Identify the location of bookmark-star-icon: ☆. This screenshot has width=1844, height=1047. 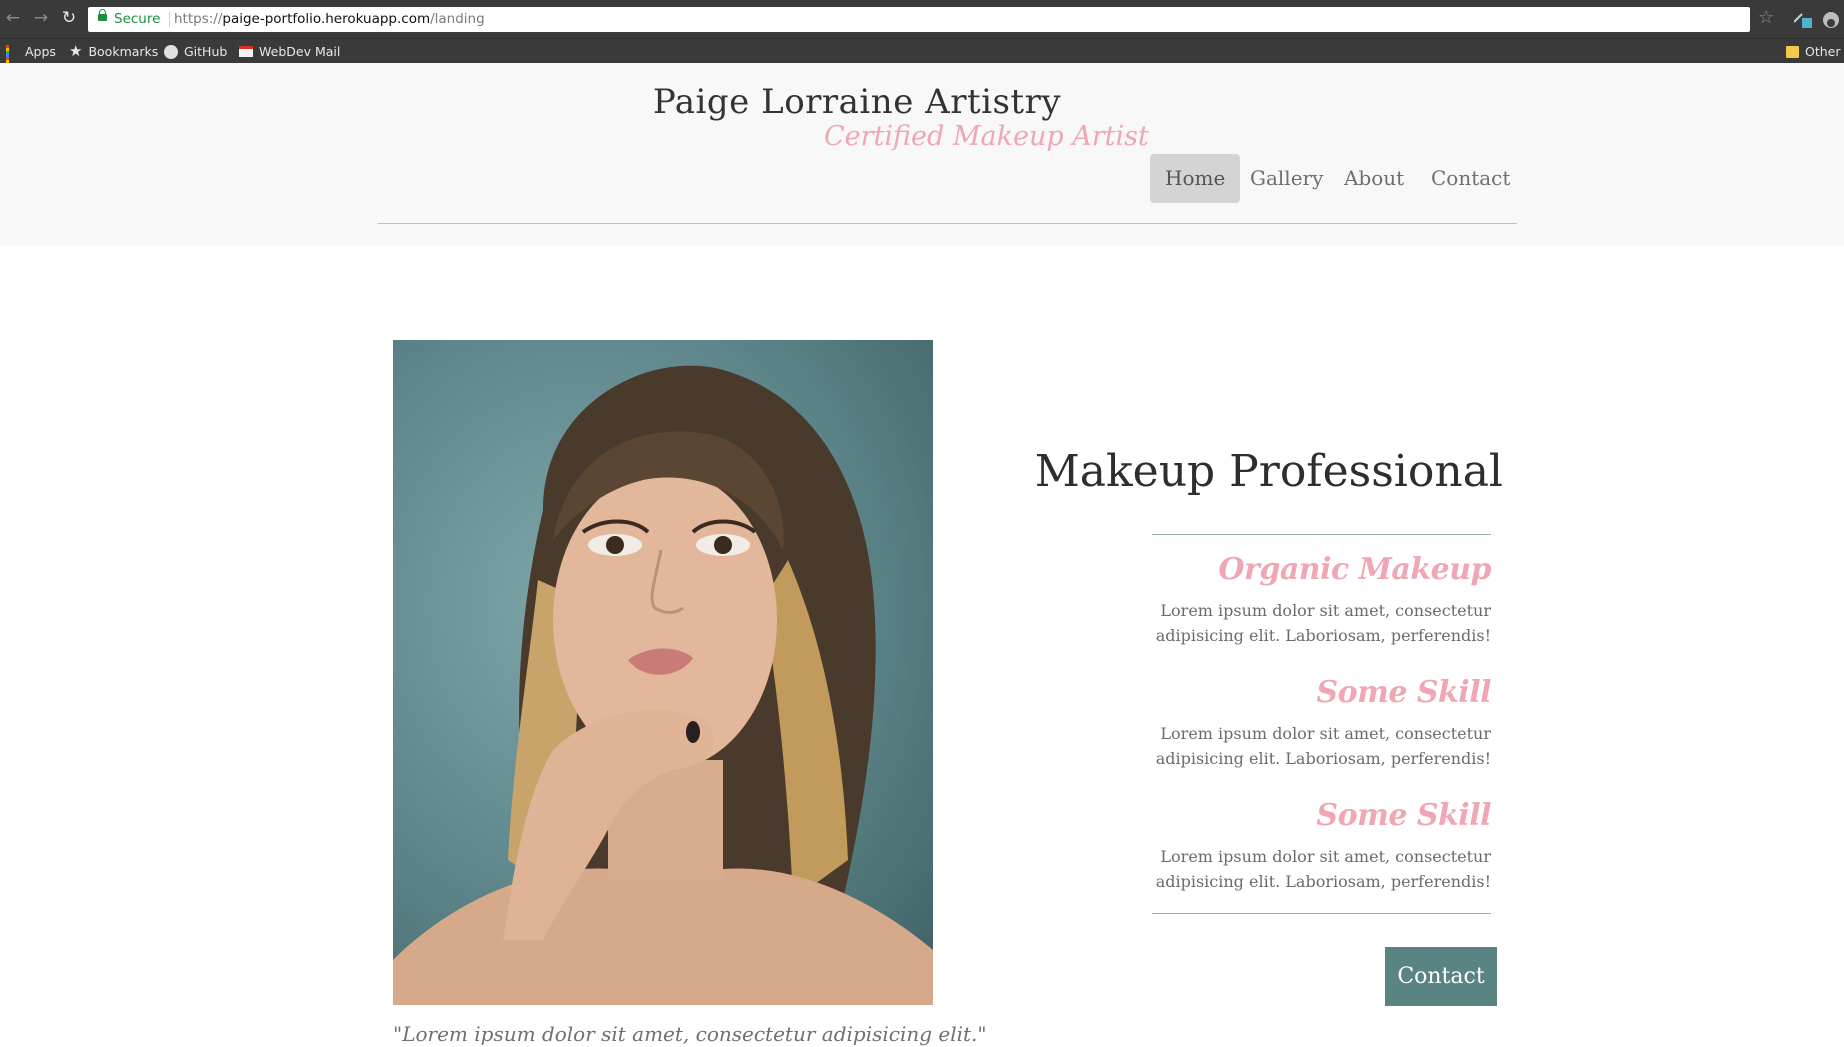
(1766, 18).